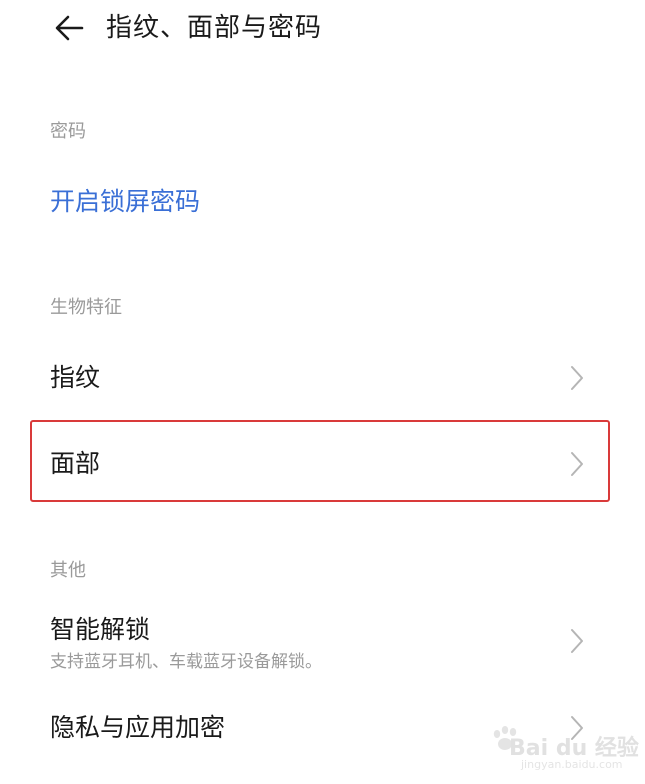 This screenshot has width=645, height=784. Describe the element at coordinates (322, 645) in the screenshot. I see `list-item-smart-unlock: 智能解锁 支持蓝牙耳机、车载蓝牙设备解锁。` at that location.